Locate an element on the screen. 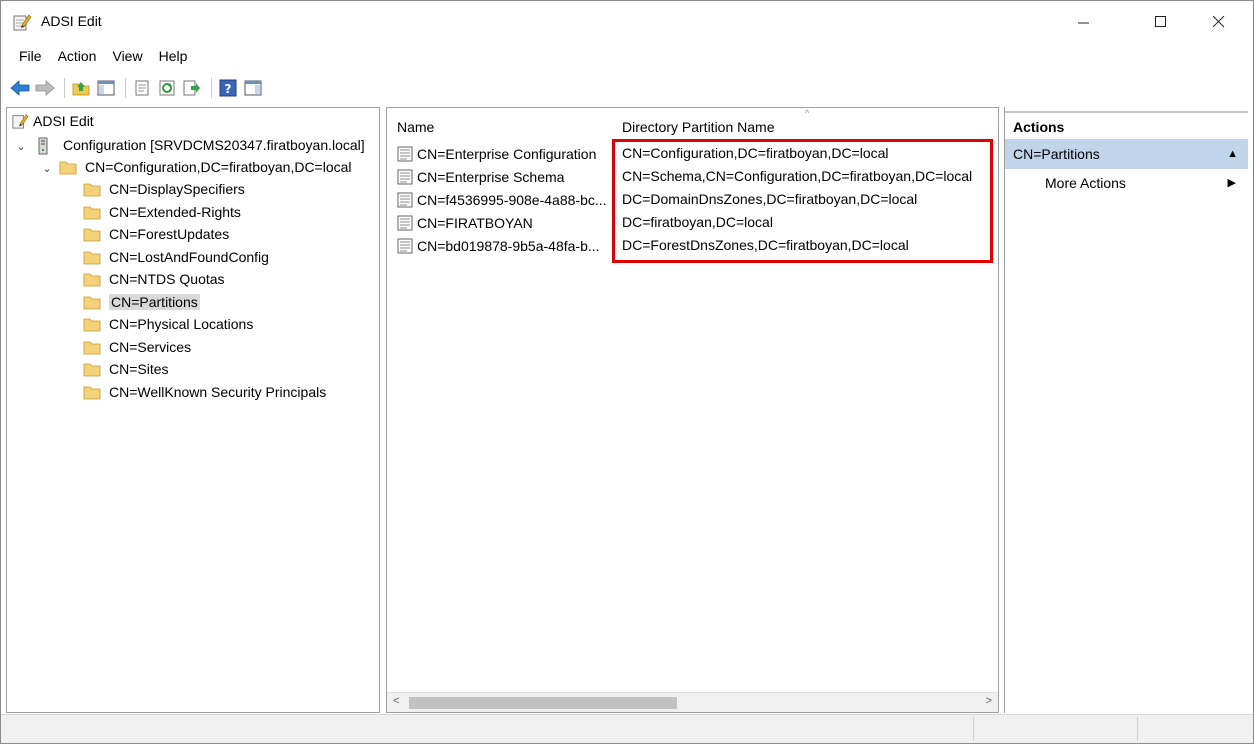 The image size is (1254, 744). more-actions-item: More Actions ▶ is located at coordinates (1126, 183).